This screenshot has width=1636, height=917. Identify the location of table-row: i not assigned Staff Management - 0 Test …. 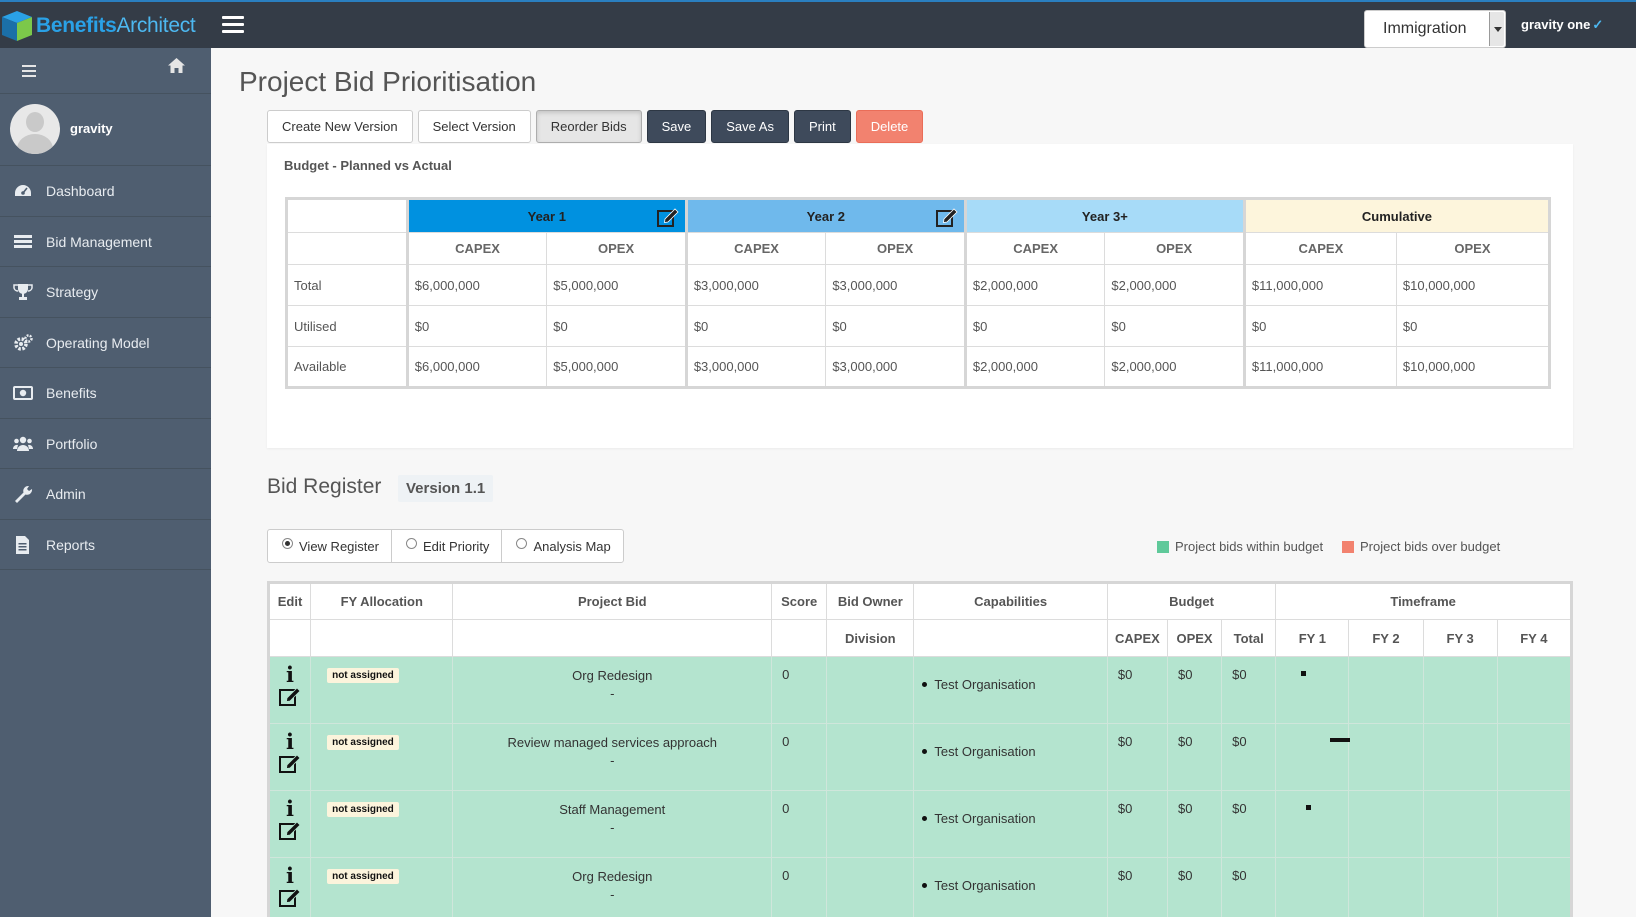
(920, 824).